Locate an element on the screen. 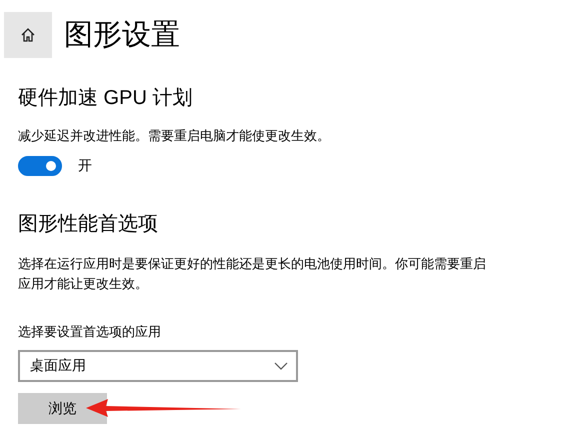 The width and height of the screenshot is (586, 439). description-text: 减少延迟并改进性能。需要重启电脑才能使更改生效。 is located at coordinates (174, 136).